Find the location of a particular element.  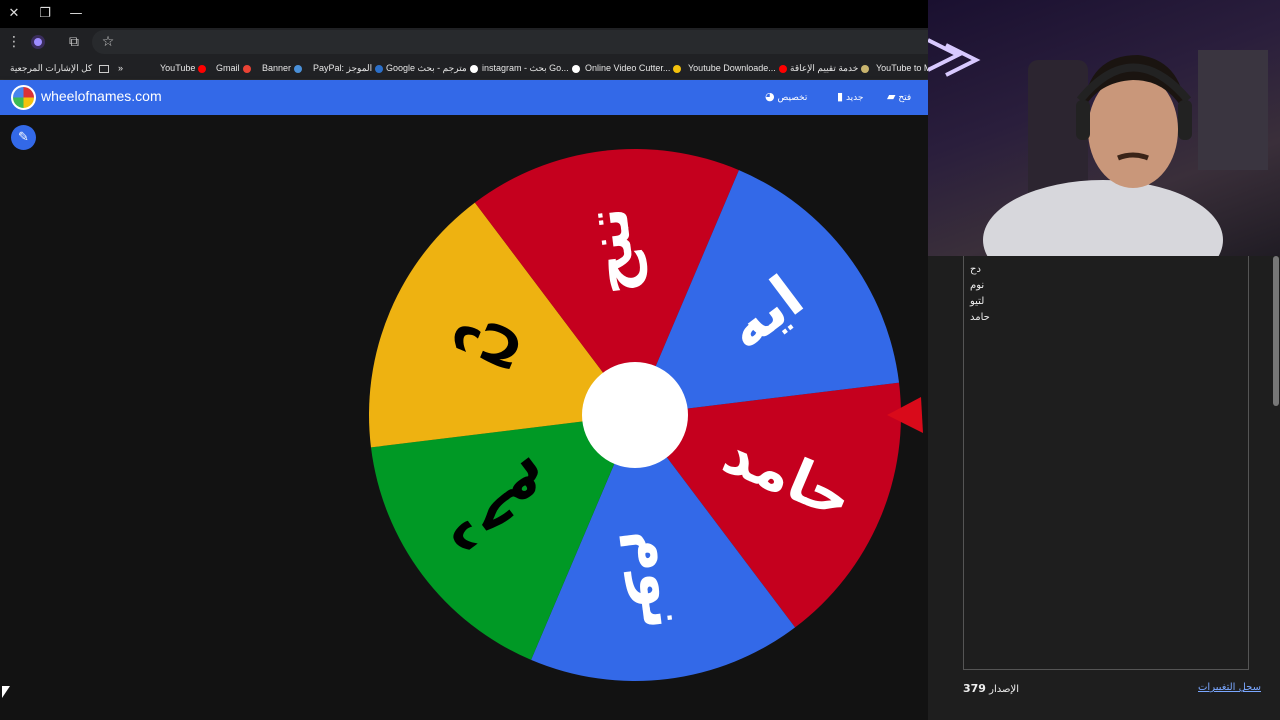

bookmark-item: PayPal: الموجز is located at coordinates (349, 68).